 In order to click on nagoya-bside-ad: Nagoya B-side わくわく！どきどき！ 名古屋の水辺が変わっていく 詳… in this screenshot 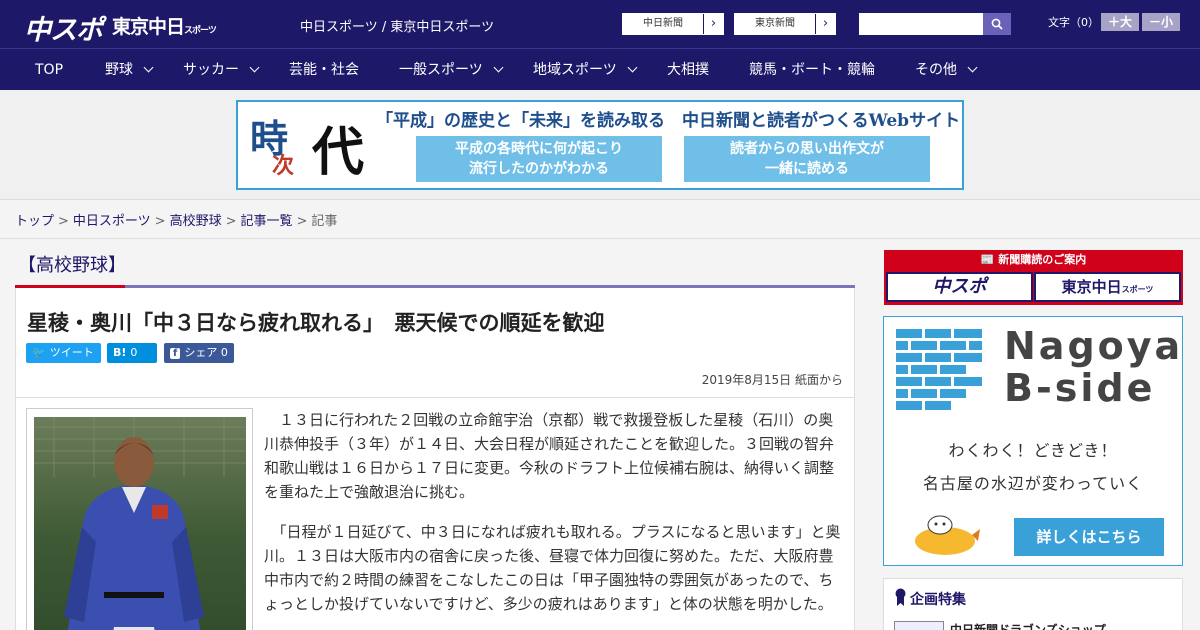, I will do `click(1033, 441)`.